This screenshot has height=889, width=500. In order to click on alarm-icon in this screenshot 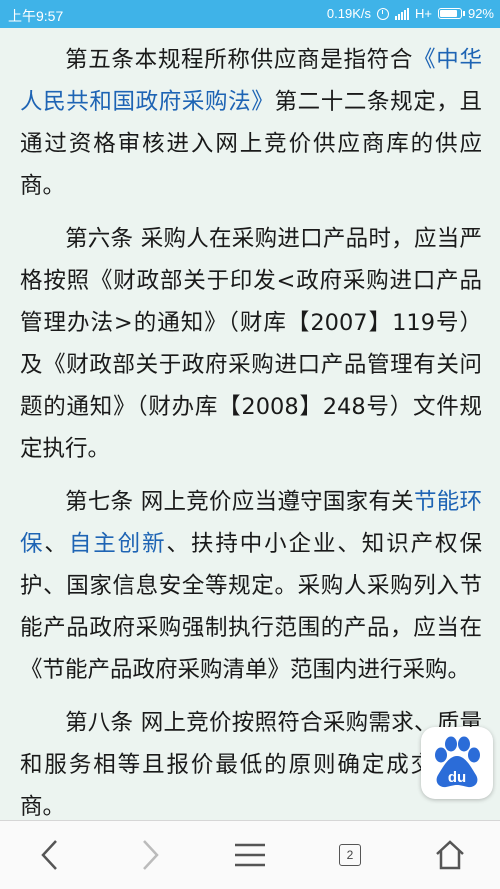, I will do `click(382, 13)`.